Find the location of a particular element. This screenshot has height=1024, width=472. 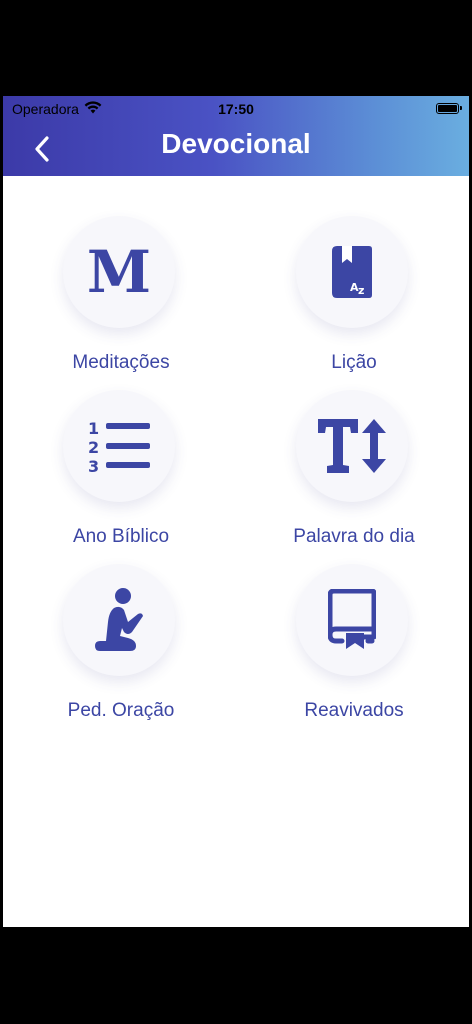

menu-item-meditacoes: M Meditações is located at coordinates (121, 296).